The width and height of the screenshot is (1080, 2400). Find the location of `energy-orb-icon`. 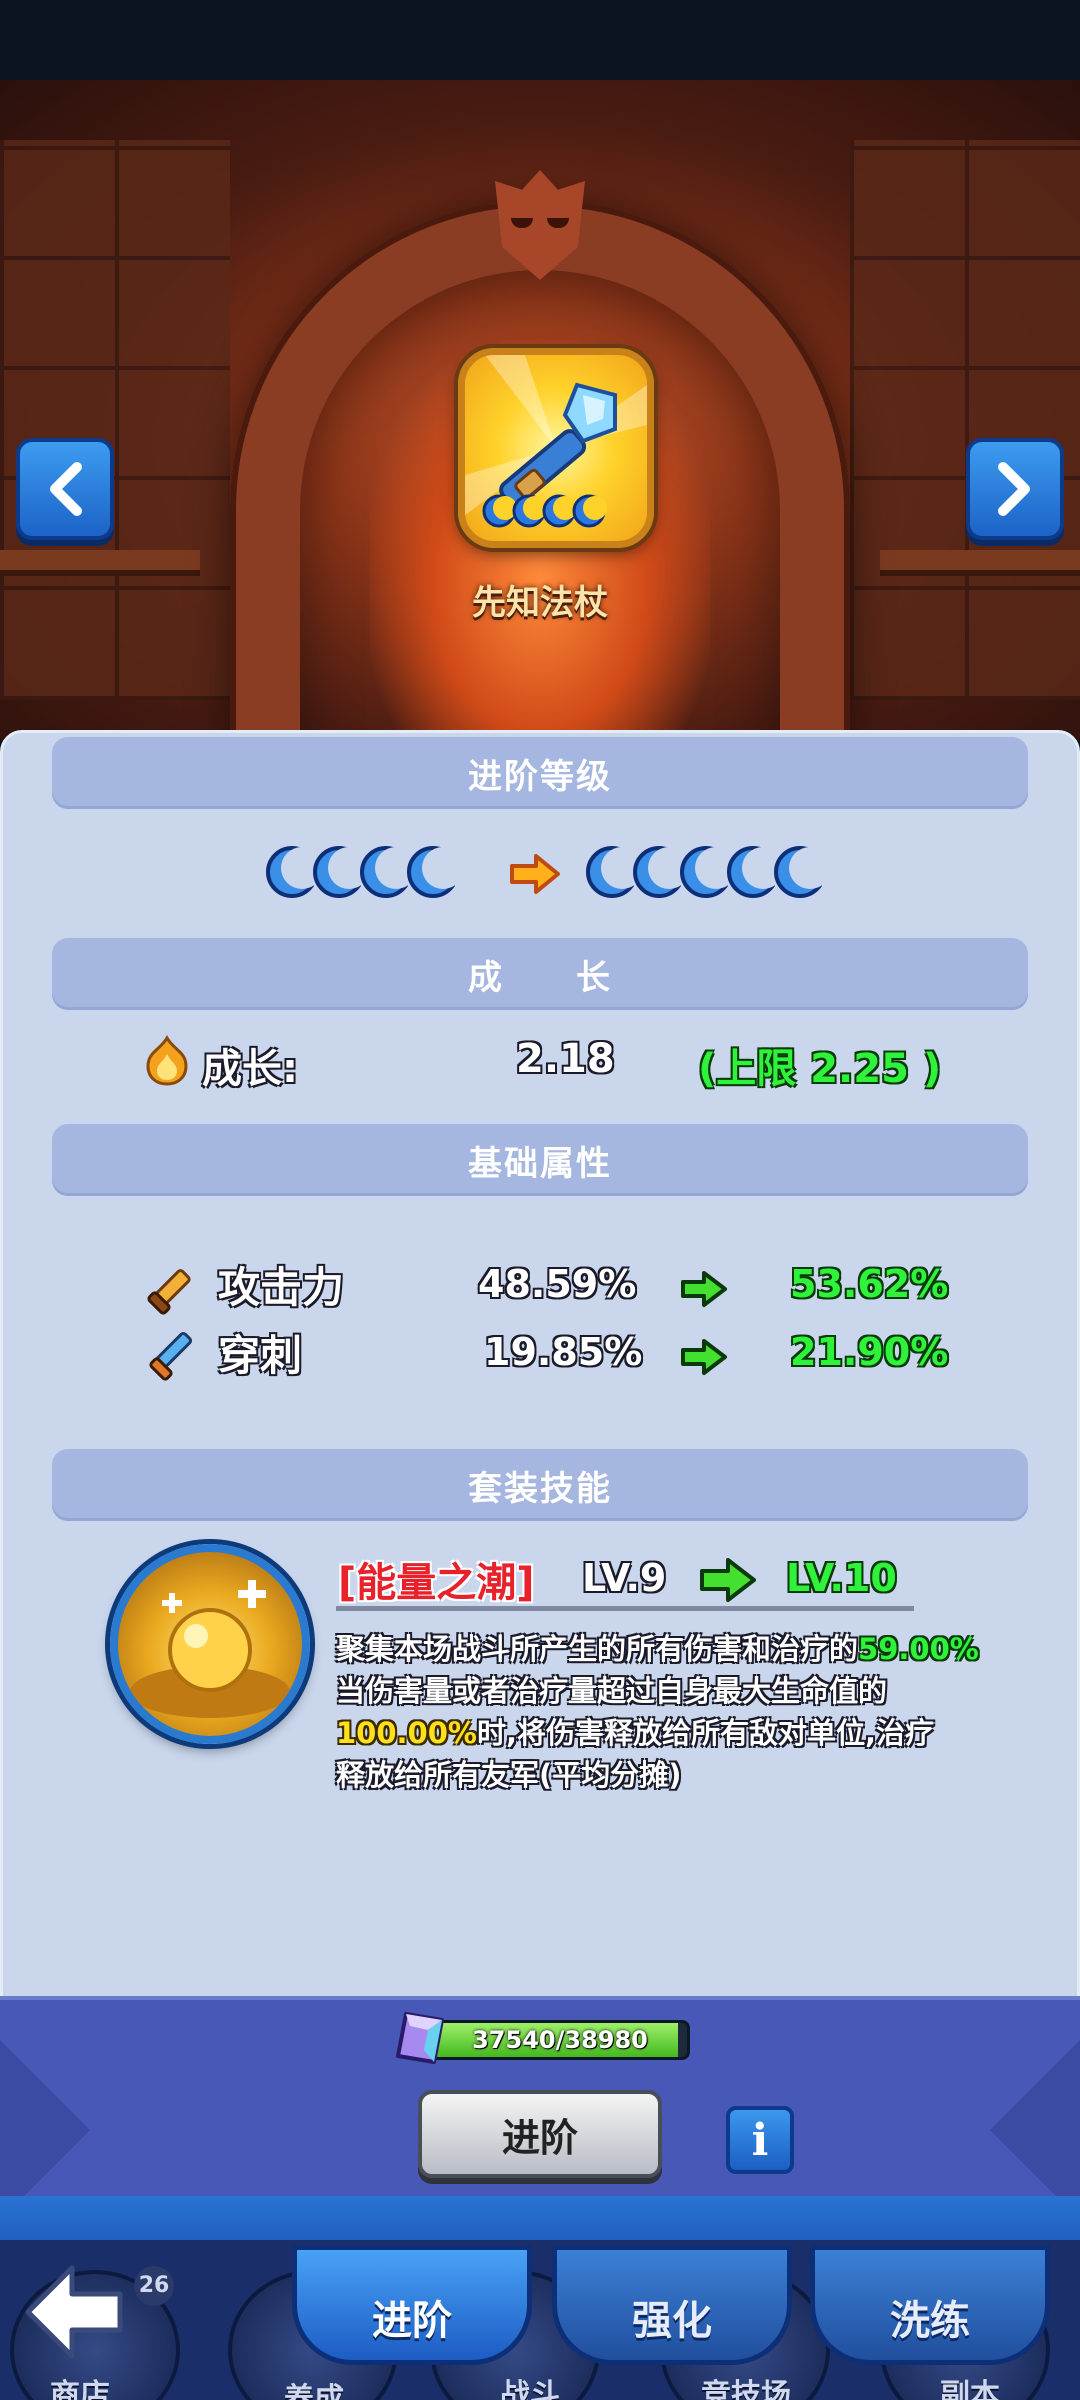

energy-orb-icon is located at coordinates (210, 1649).